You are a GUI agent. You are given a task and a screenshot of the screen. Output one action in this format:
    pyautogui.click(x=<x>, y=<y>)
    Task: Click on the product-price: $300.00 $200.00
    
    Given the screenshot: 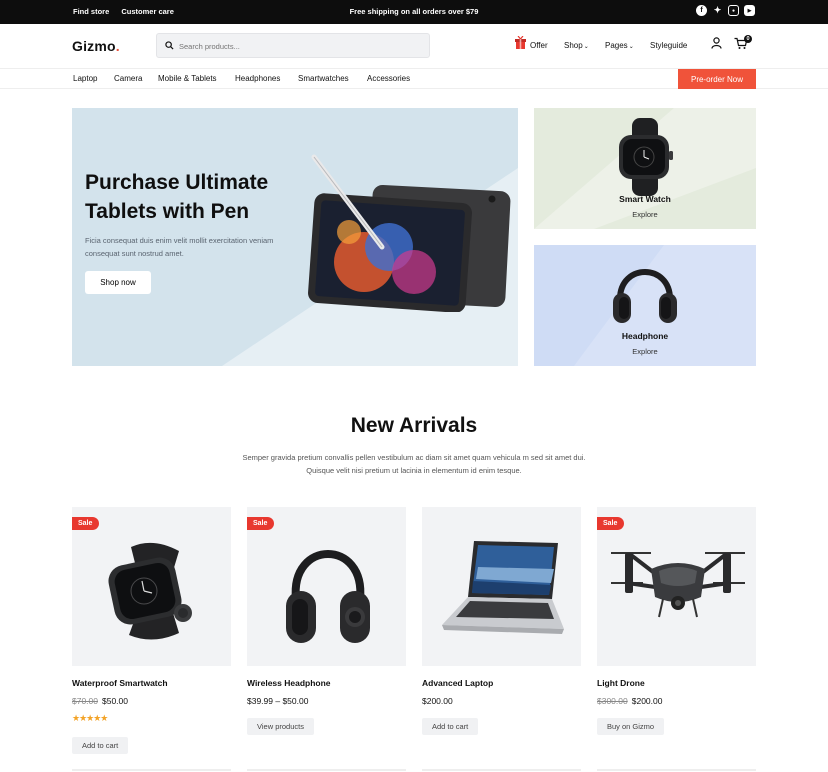 What is the action you would take?
    pyautogui.click(x=629, y=701)
    